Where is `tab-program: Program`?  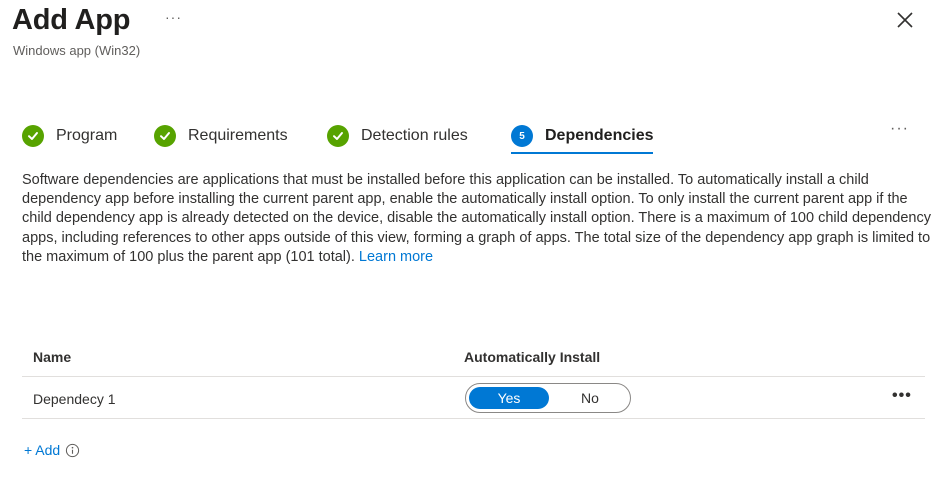 tab-program: Program is located at coordinates (69, 136).